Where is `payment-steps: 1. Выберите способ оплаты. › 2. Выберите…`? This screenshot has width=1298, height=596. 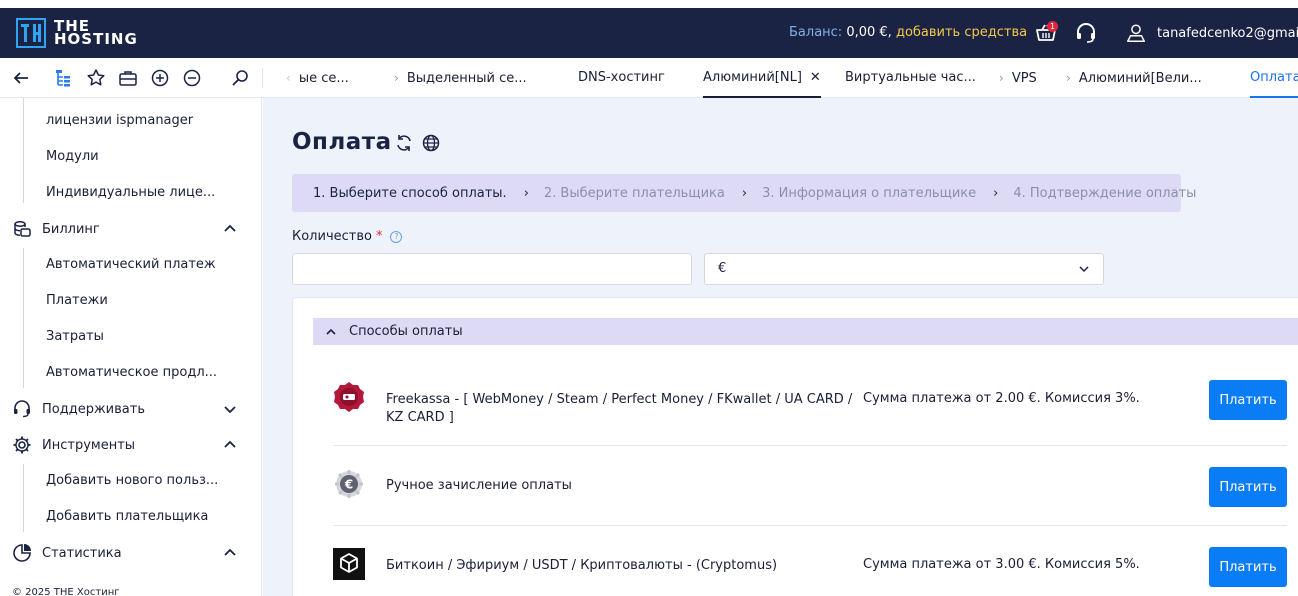
payment-steps: 1. Выберите способ оплаты. › 2. Выберите… is located at coordinates (744, 193).